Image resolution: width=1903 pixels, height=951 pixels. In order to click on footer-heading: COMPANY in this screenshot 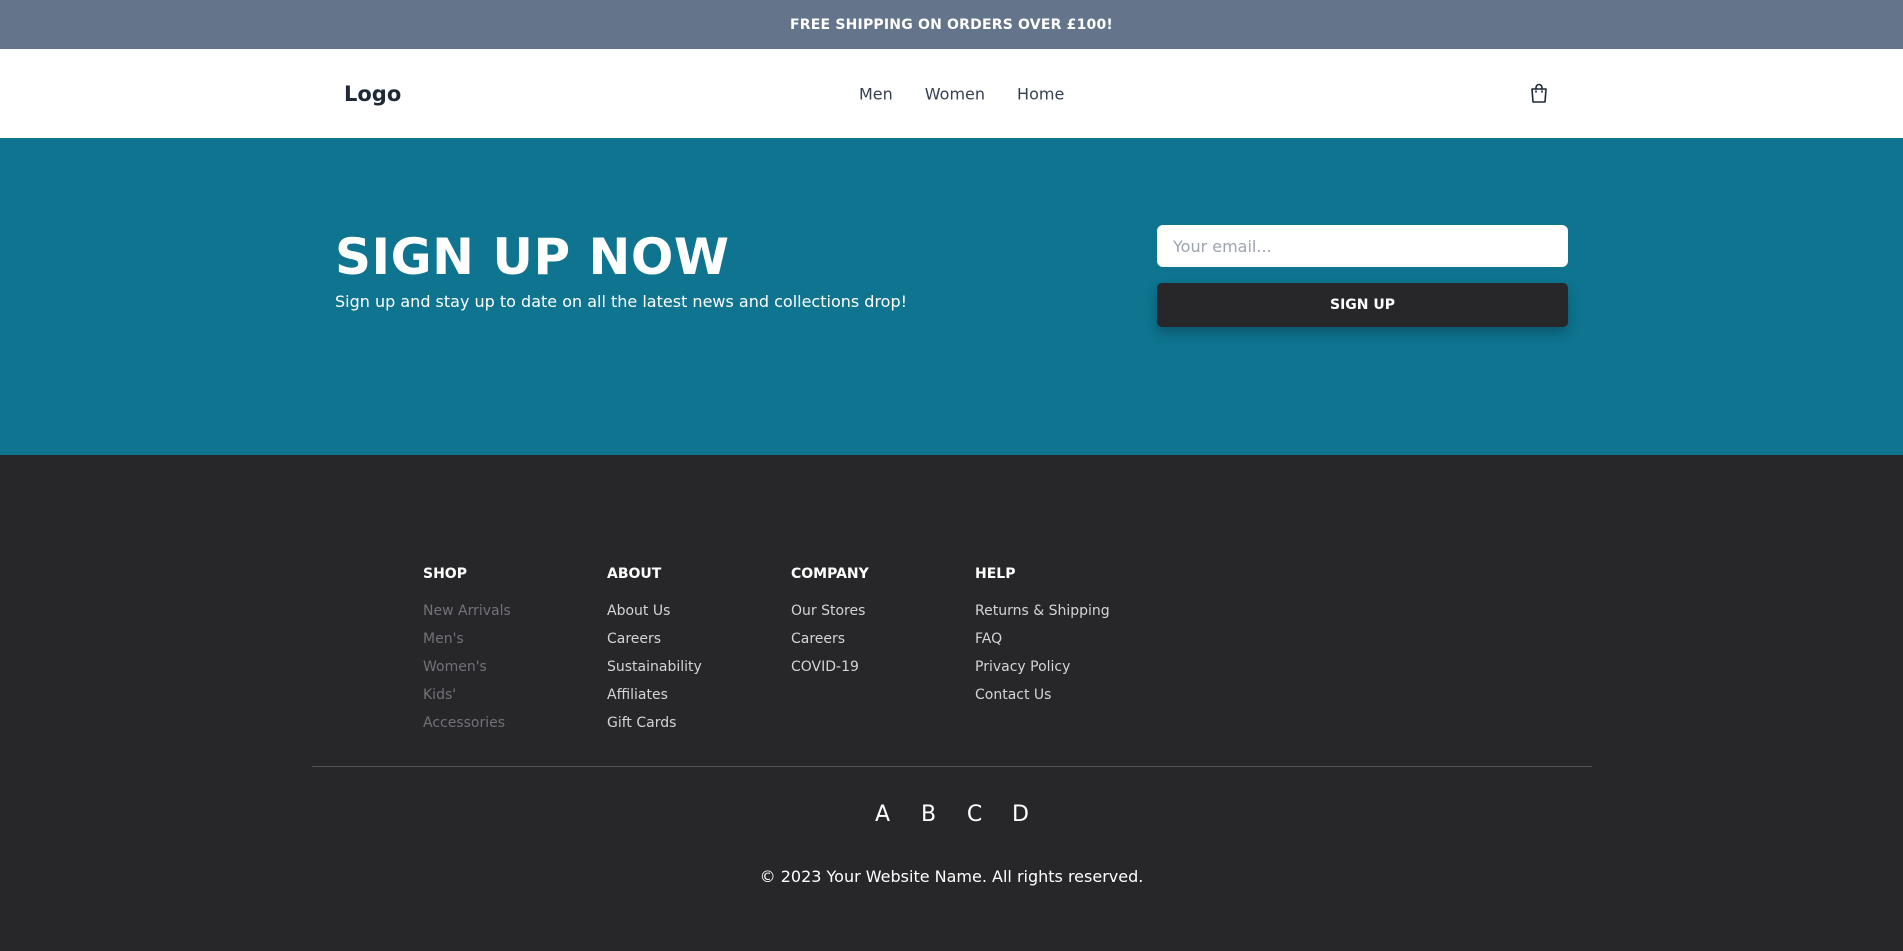, I will do `click(830, 574)`.